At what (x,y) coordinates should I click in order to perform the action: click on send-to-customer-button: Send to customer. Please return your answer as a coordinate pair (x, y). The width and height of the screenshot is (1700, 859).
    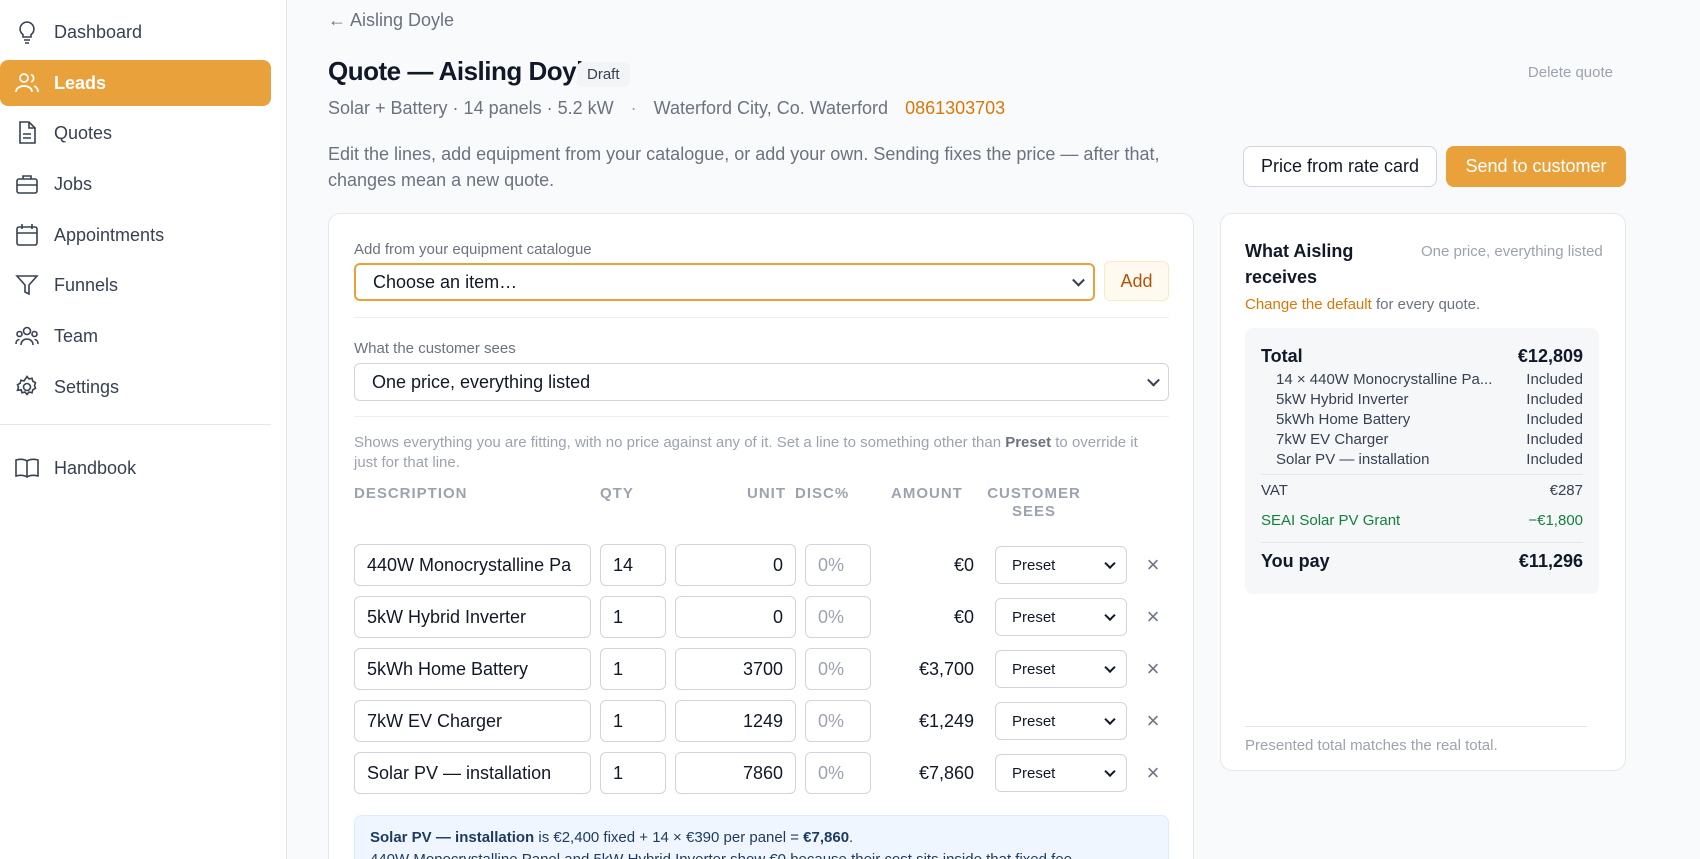
    Looking at the image, I should click on (1536, 166).